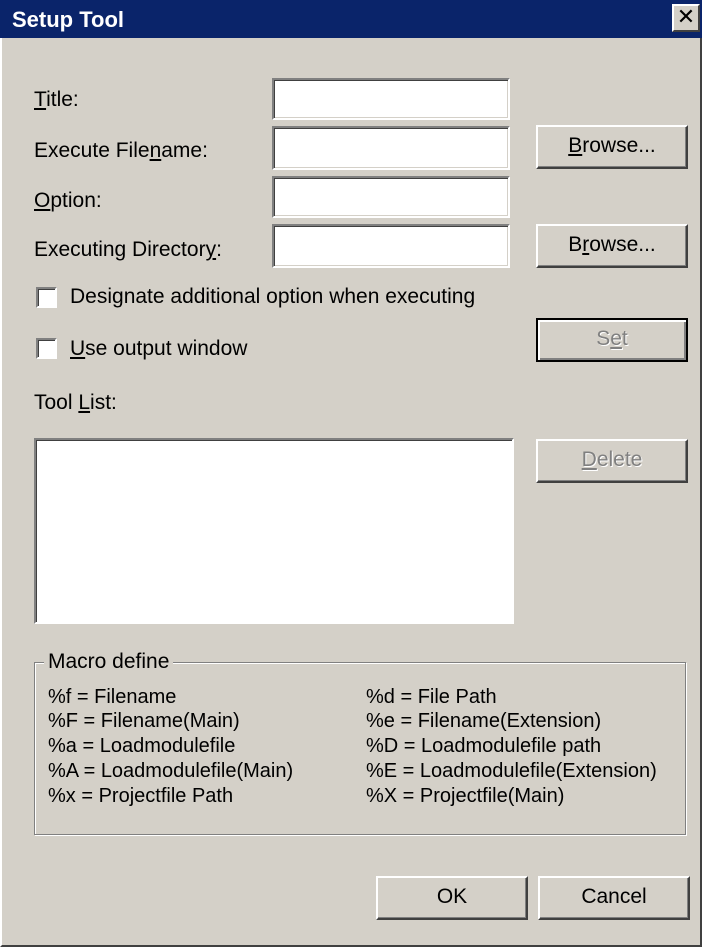 Image resolution: width=702 pixels, height=947 pixels. Describe the element at coordinates (158, 349) in the screenshot. I see `use-output-window-label: Use output window` at that location.